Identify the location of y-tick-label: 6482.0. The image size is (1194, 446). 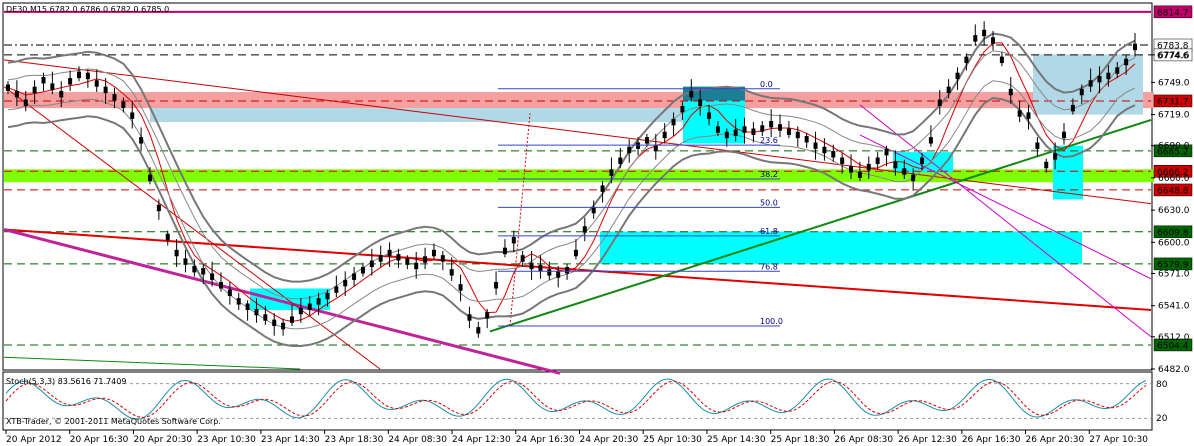
(1174, 370).